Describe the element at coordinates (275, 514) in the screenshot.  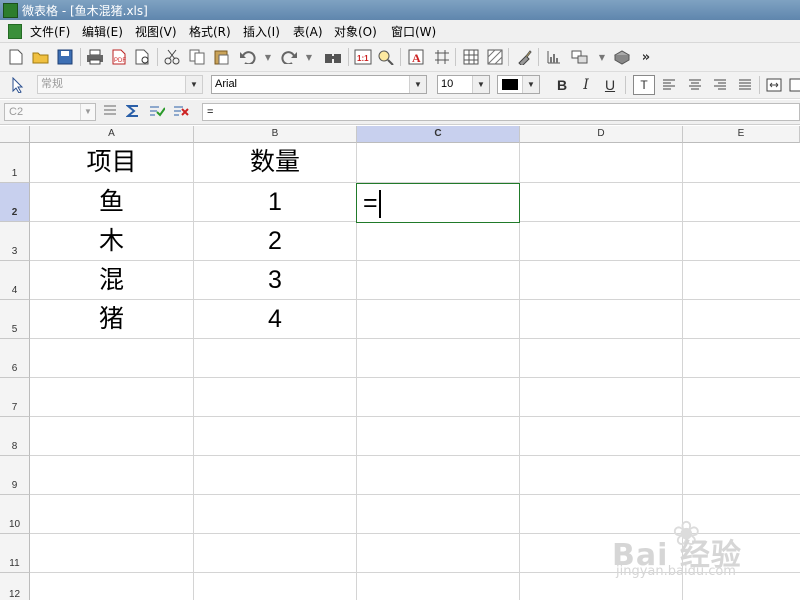
I see `cell-b10` at that location.